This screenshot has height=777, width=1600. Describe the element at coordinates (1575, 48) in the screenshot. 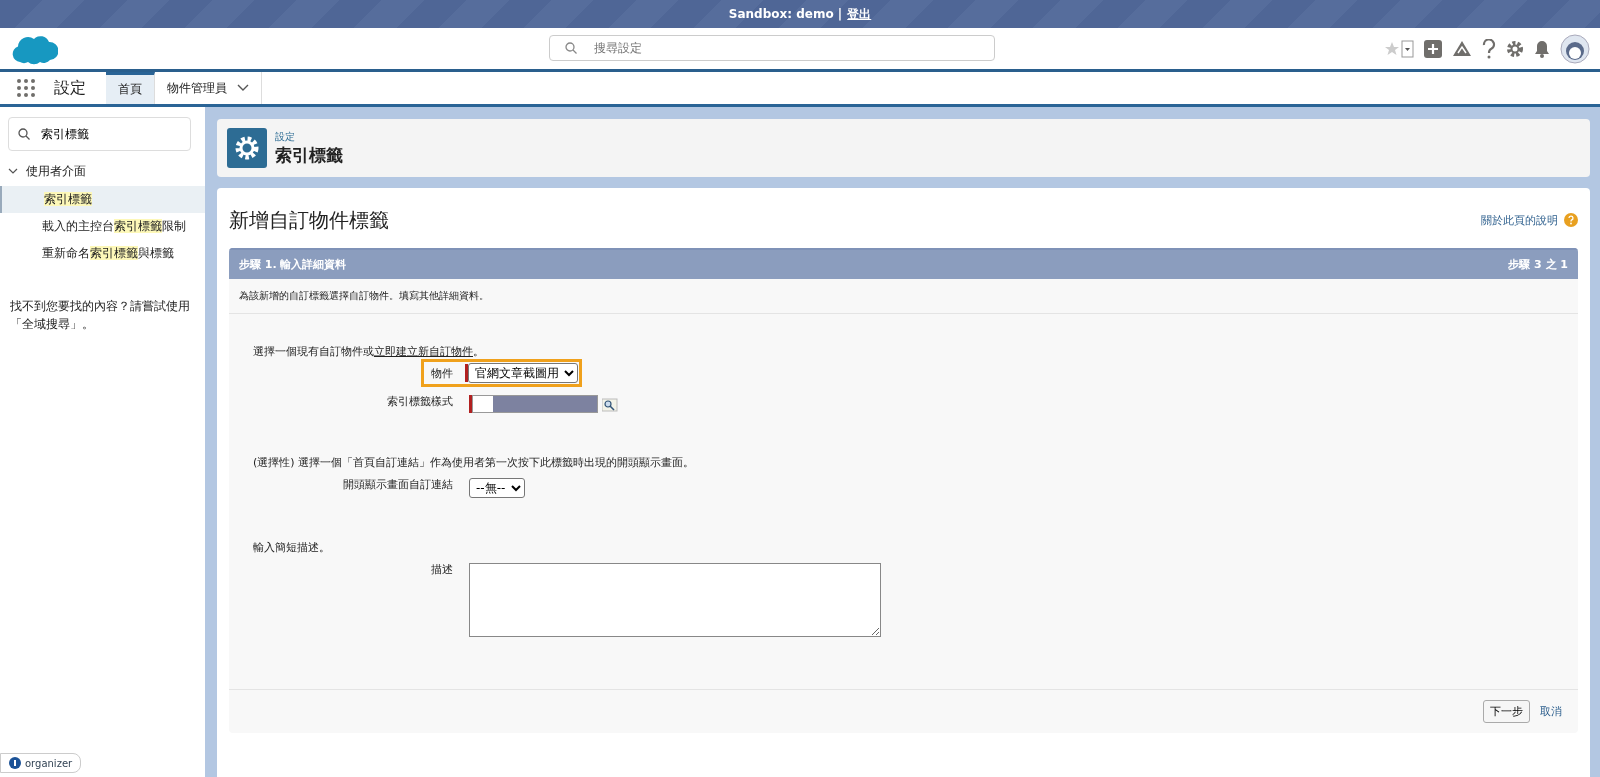

I see `avatar-icon` at that location.